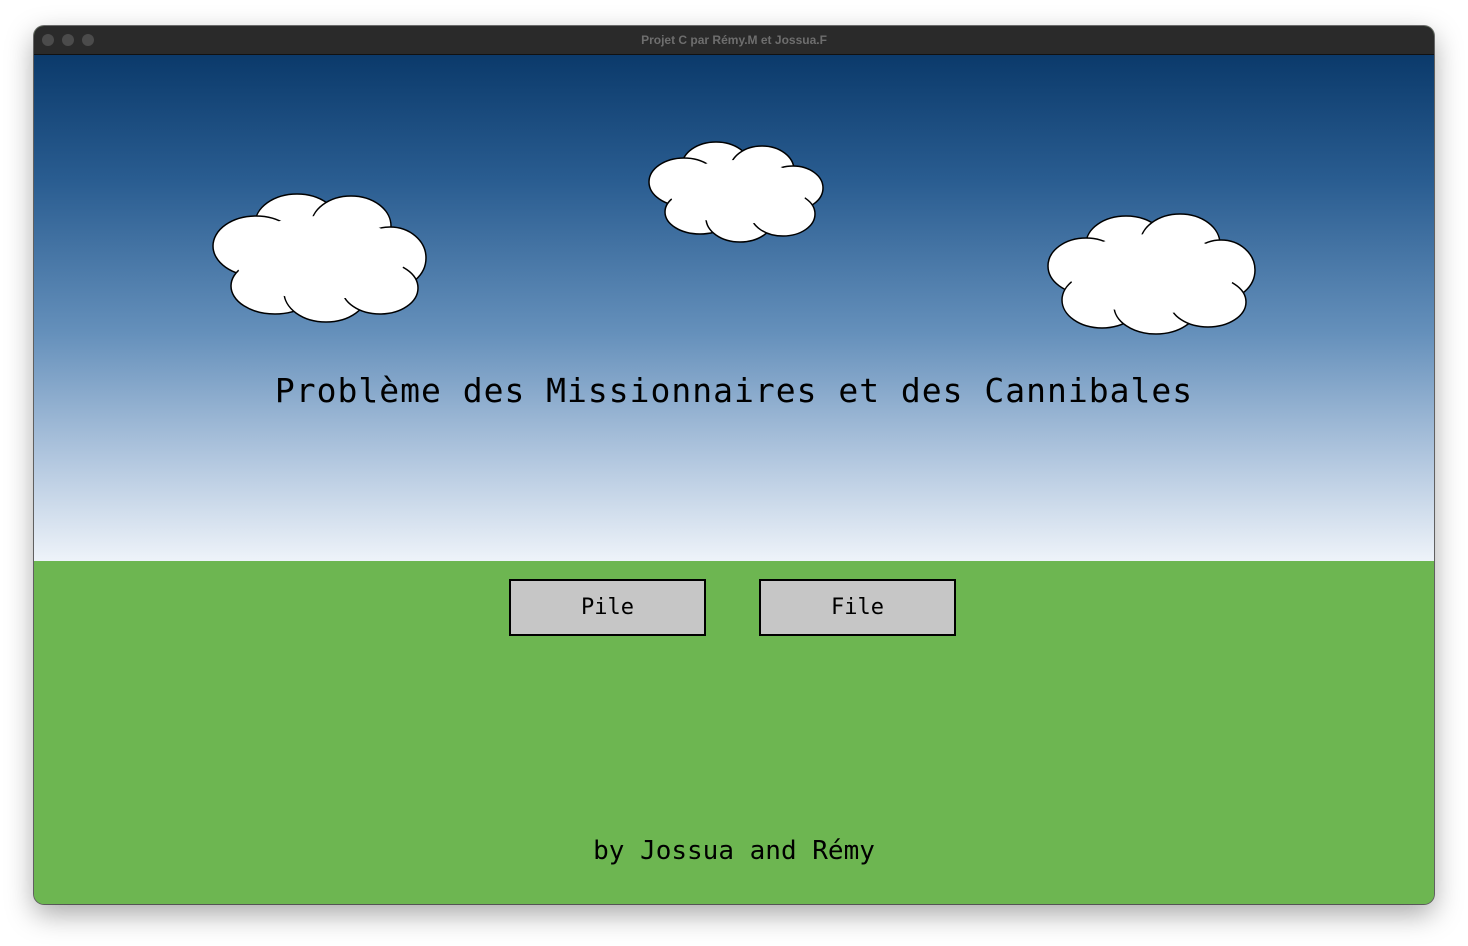  Describe the element at coordinates (319, 258) in the screenshot. I see `cloud-left` at that location.